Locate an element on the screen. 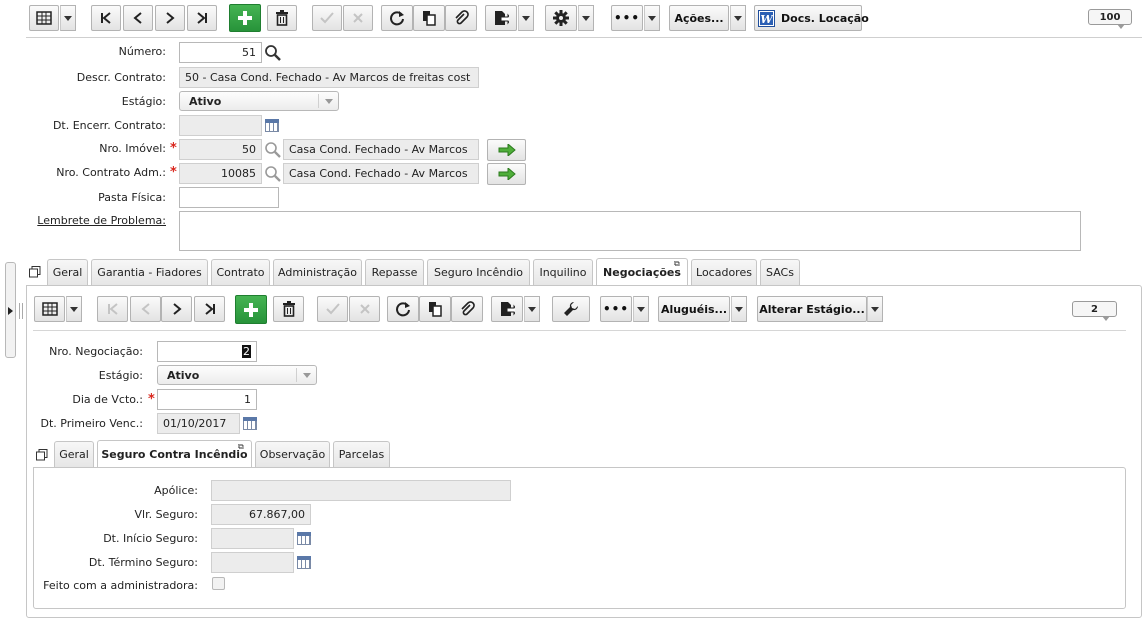 The image size is (1146, 621). sub-refresh-button is located at coordinates (403, 309).